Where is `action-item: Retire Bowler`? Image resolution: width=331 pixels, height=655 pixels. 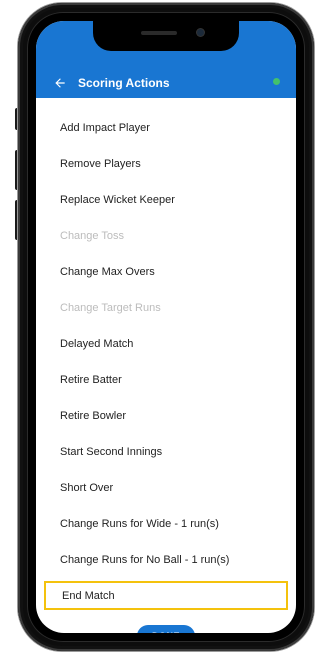
action-item: Retire Bowler is located at coordinates (168, 416).